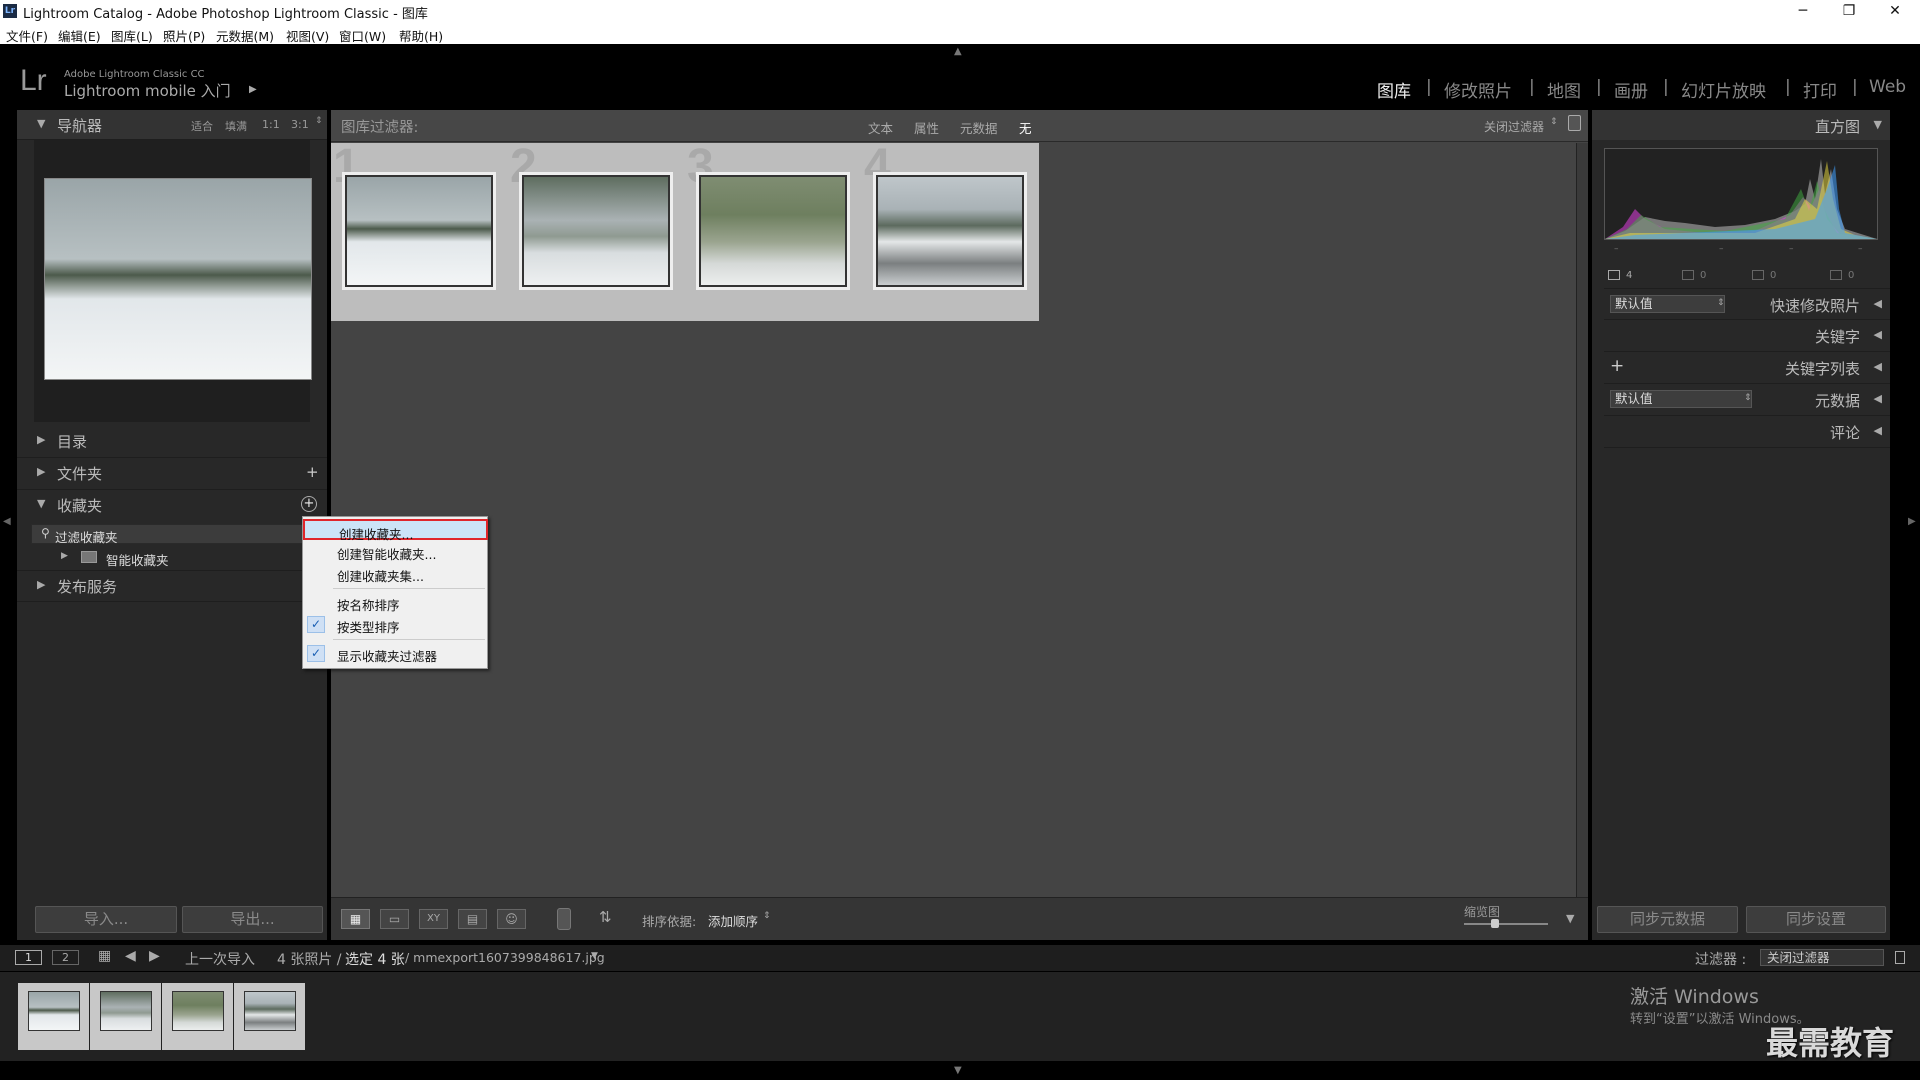  I want to click on sort-select: 添加顺序, so click(733, 920).